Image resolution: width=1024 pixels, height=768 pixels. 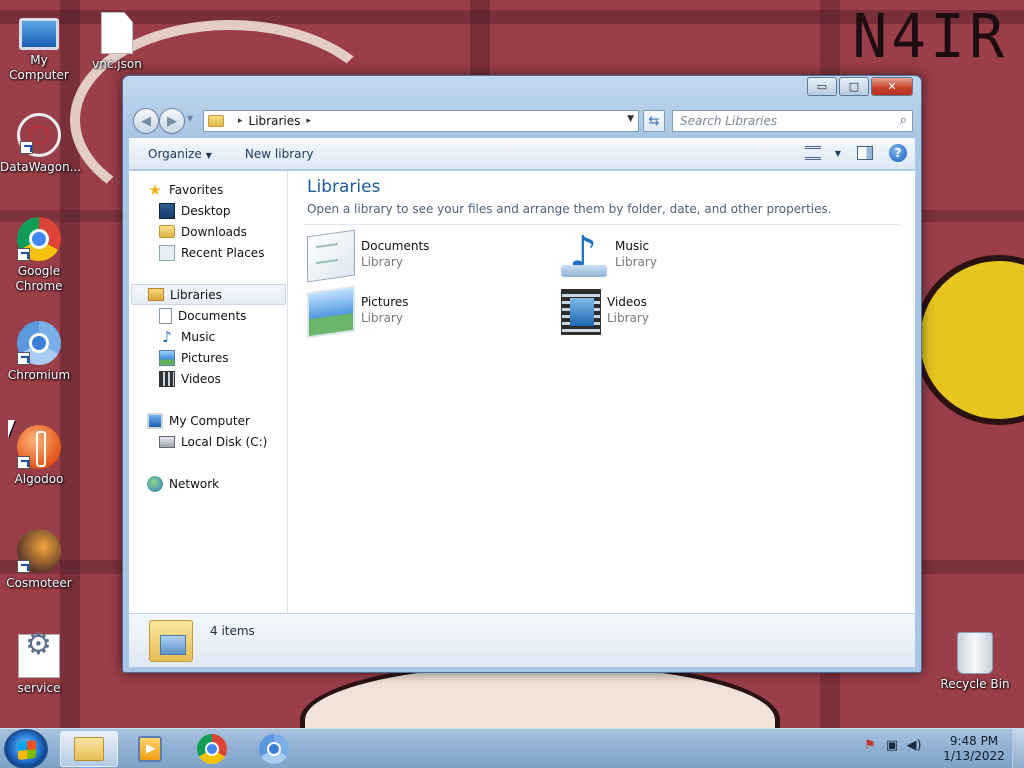 What do you see at coordinates (11, 429) in the screenshot?
I see `mouse-cursor-icon` at bounding box center [11, 429].